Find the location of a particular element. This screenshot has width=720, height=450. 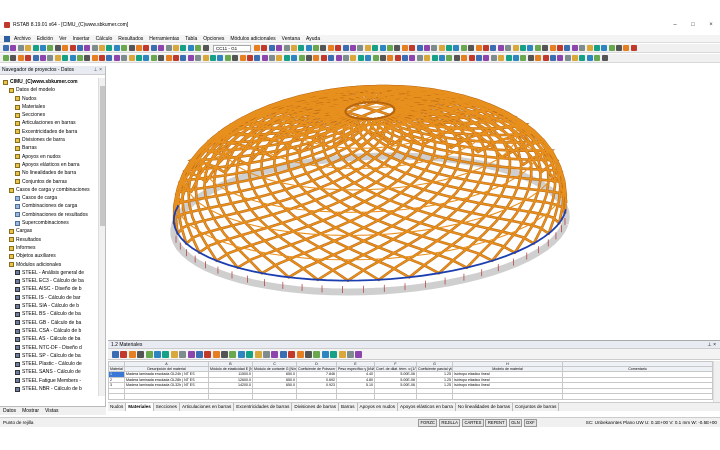

tree-item: STEEL Plastic - Cálculo de is located at coordinates (49, 364).